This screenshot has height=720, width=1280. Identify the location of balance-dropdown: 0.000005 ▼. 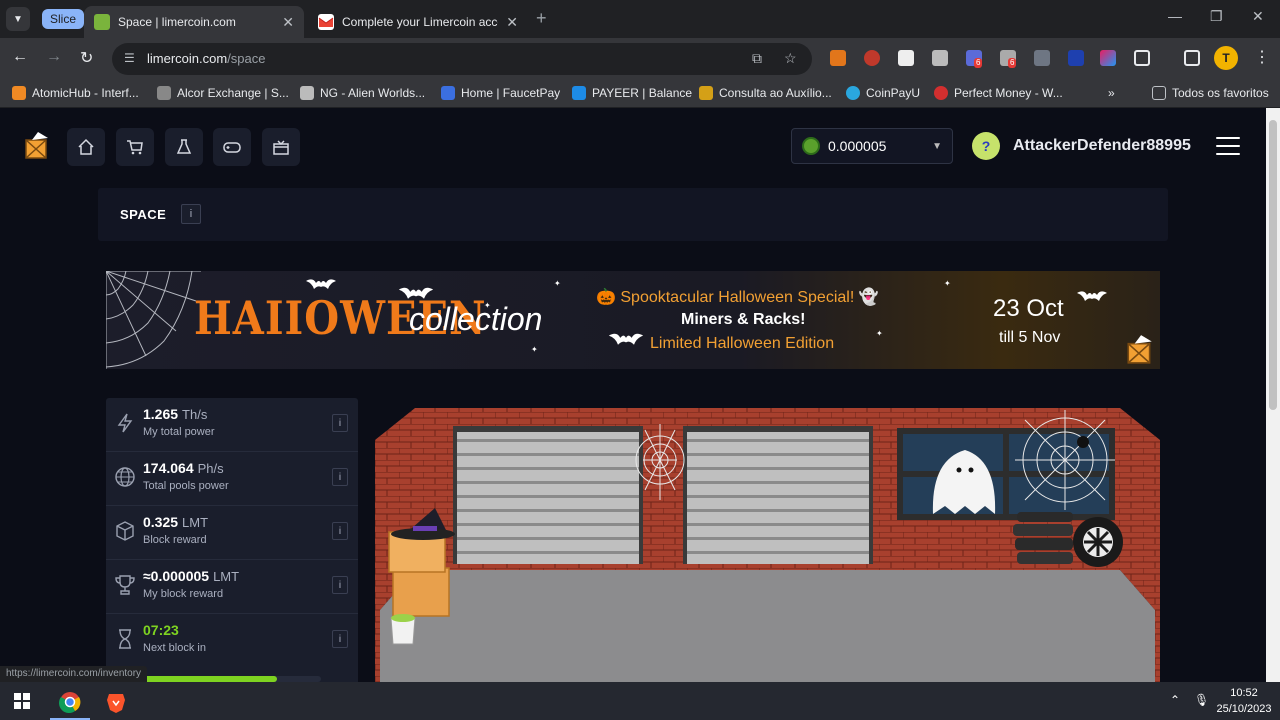
(872, 146).